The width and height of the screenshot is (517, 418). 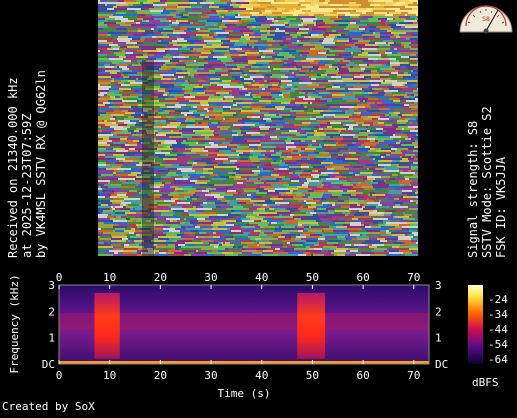 I want to click on x-tick-label: 30, so click(x=210, y=375).